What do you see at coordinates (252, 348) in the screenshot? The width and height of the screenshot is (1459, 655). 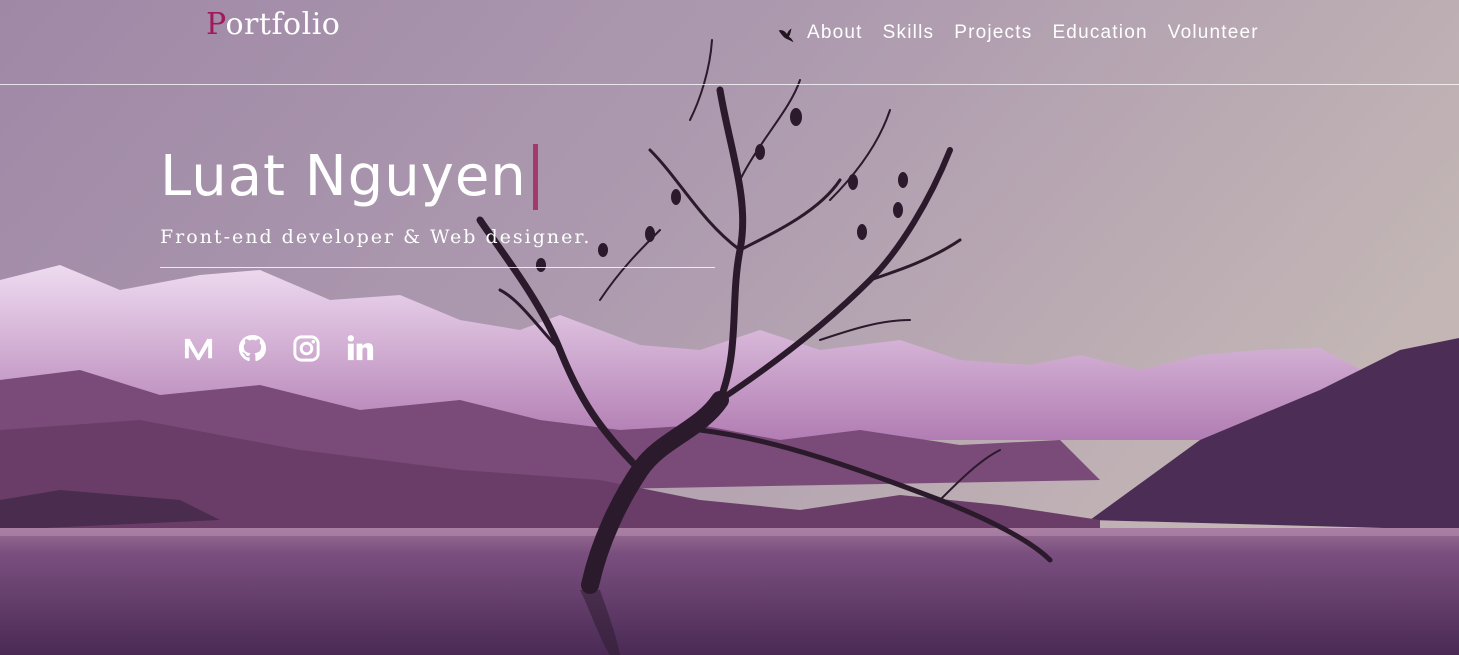 I see `github-icon` at bounding box center [252, 348].